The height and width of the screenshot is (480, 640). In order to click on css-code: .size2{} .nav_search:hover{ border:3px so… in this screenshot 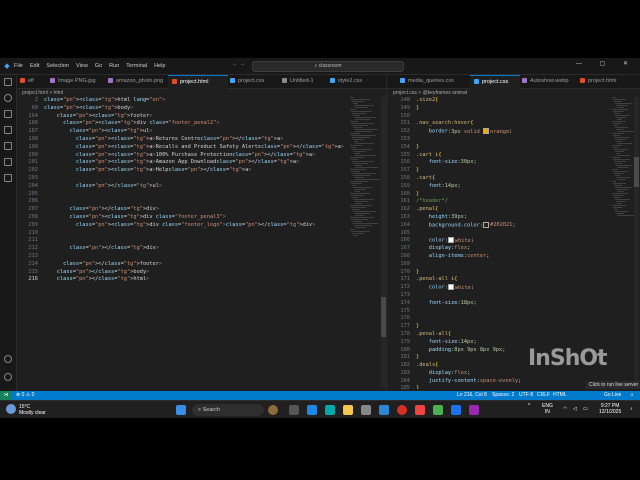, I will do `click(468, 243)`.